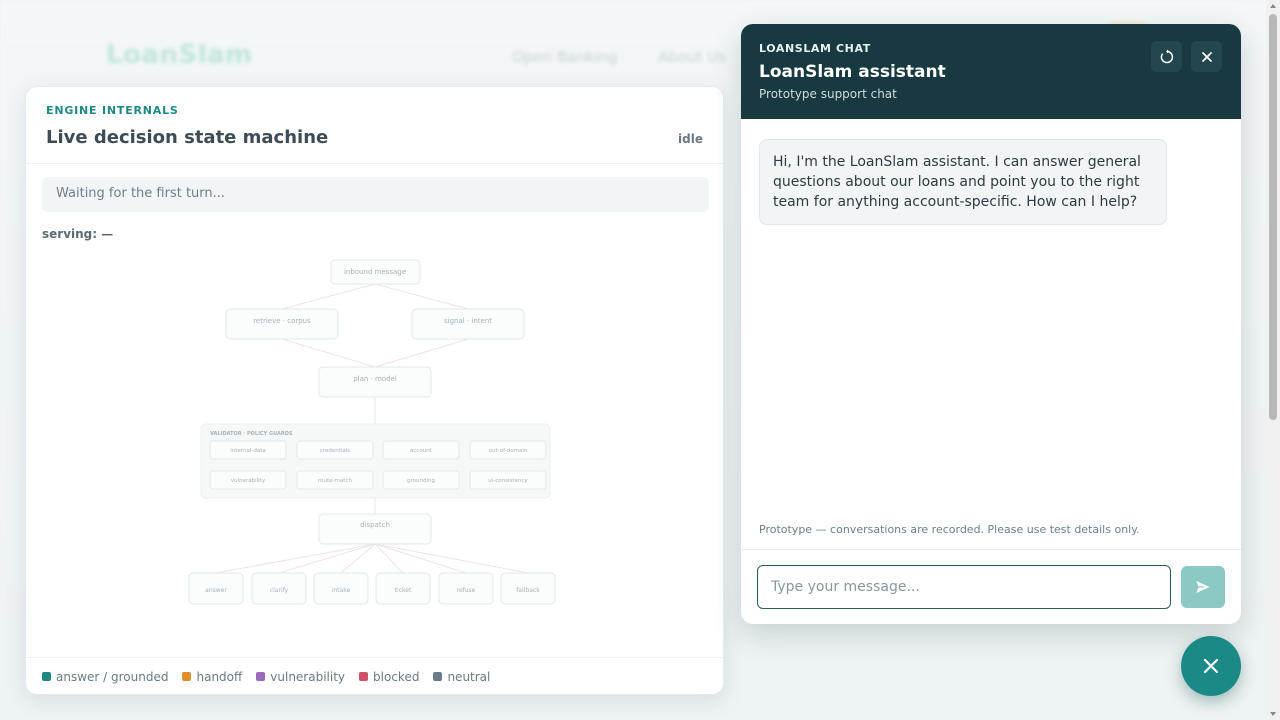  Describe the element at coordinates (828, 94) in the screenshot. I see `chat-subtitle: Prototype support chat` at that location.